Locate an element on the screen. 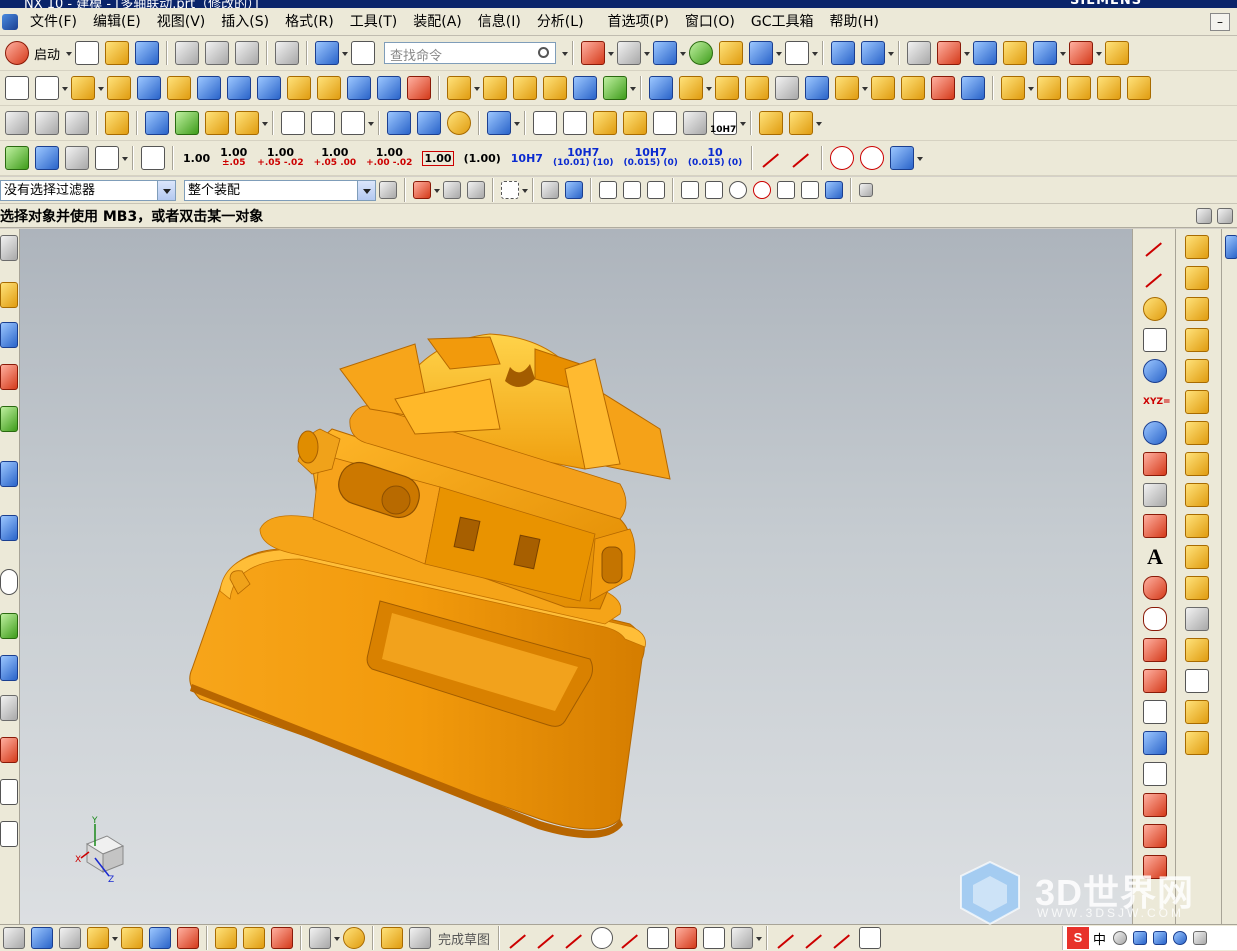 This screenshot has height=951, width=1237. start-icon is located at coordinates (17, 53).